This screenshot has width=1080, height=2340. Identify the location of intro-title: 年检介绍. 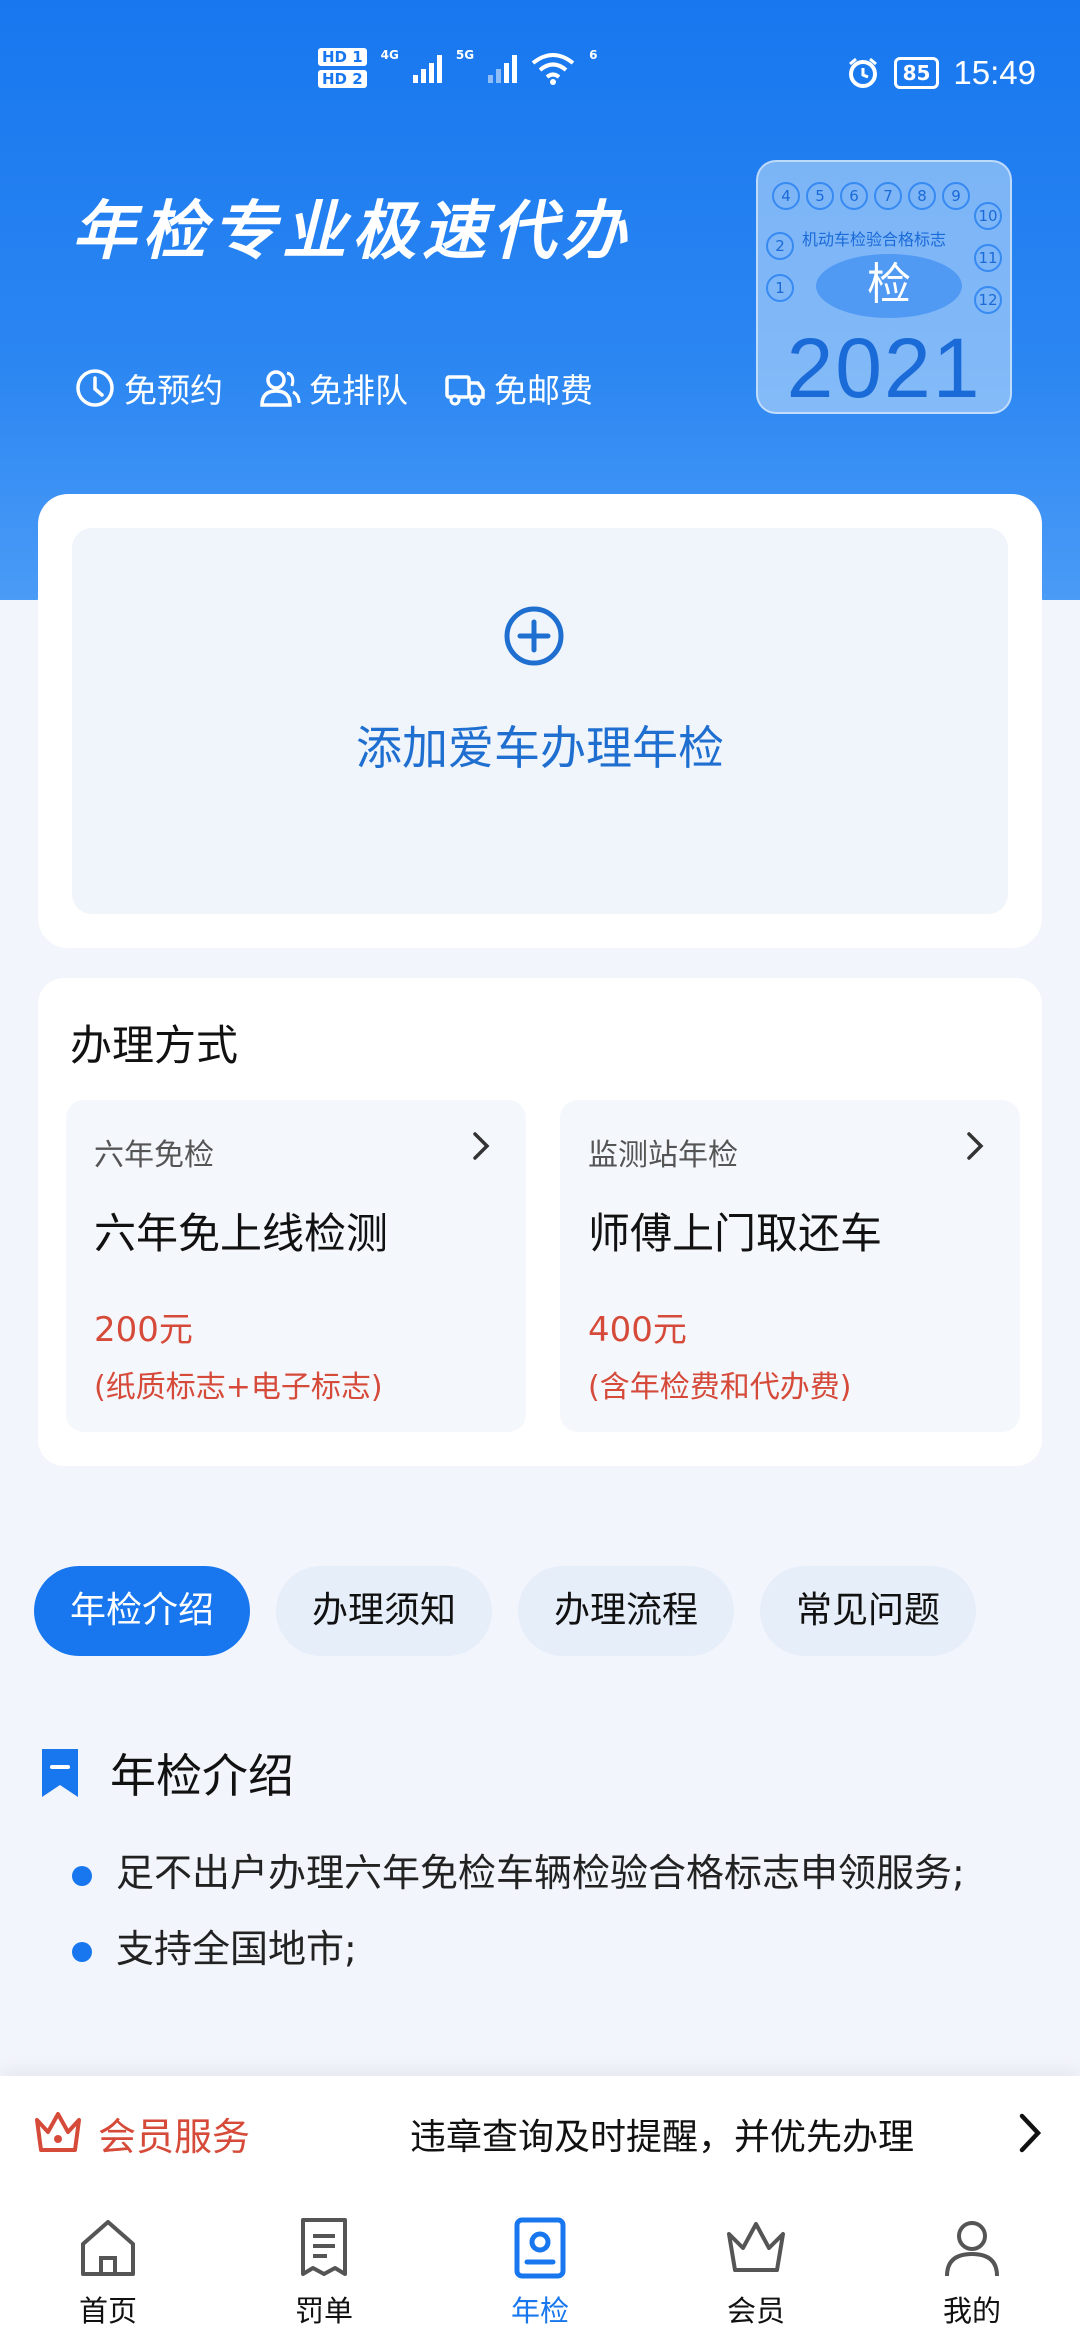
(202, 1776).